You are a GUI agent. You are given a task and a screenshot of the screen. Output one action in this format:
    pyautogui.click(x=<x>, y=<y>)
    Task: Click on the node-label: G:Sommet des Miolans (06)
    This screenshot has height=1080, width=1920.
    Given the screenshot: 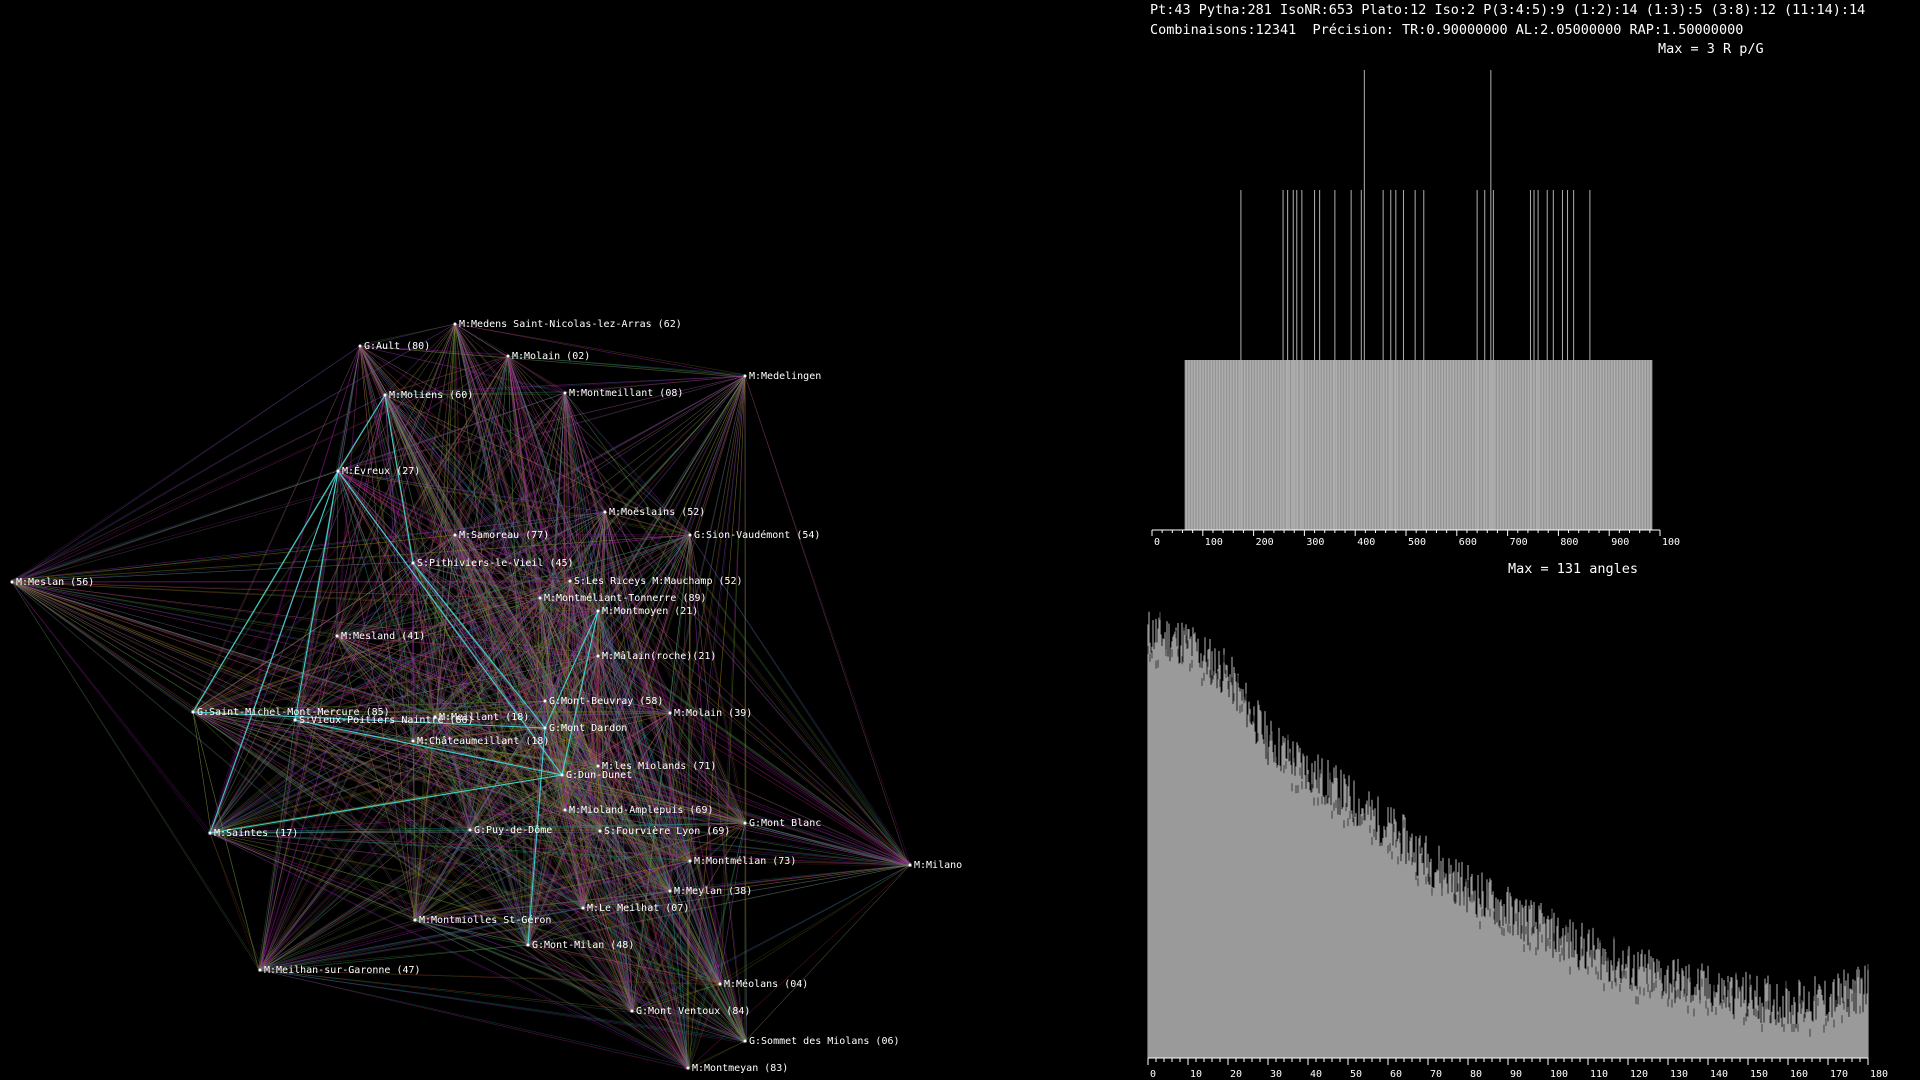 What is the action you would take?
    pyautogui.click(x=824, y=1041)
    